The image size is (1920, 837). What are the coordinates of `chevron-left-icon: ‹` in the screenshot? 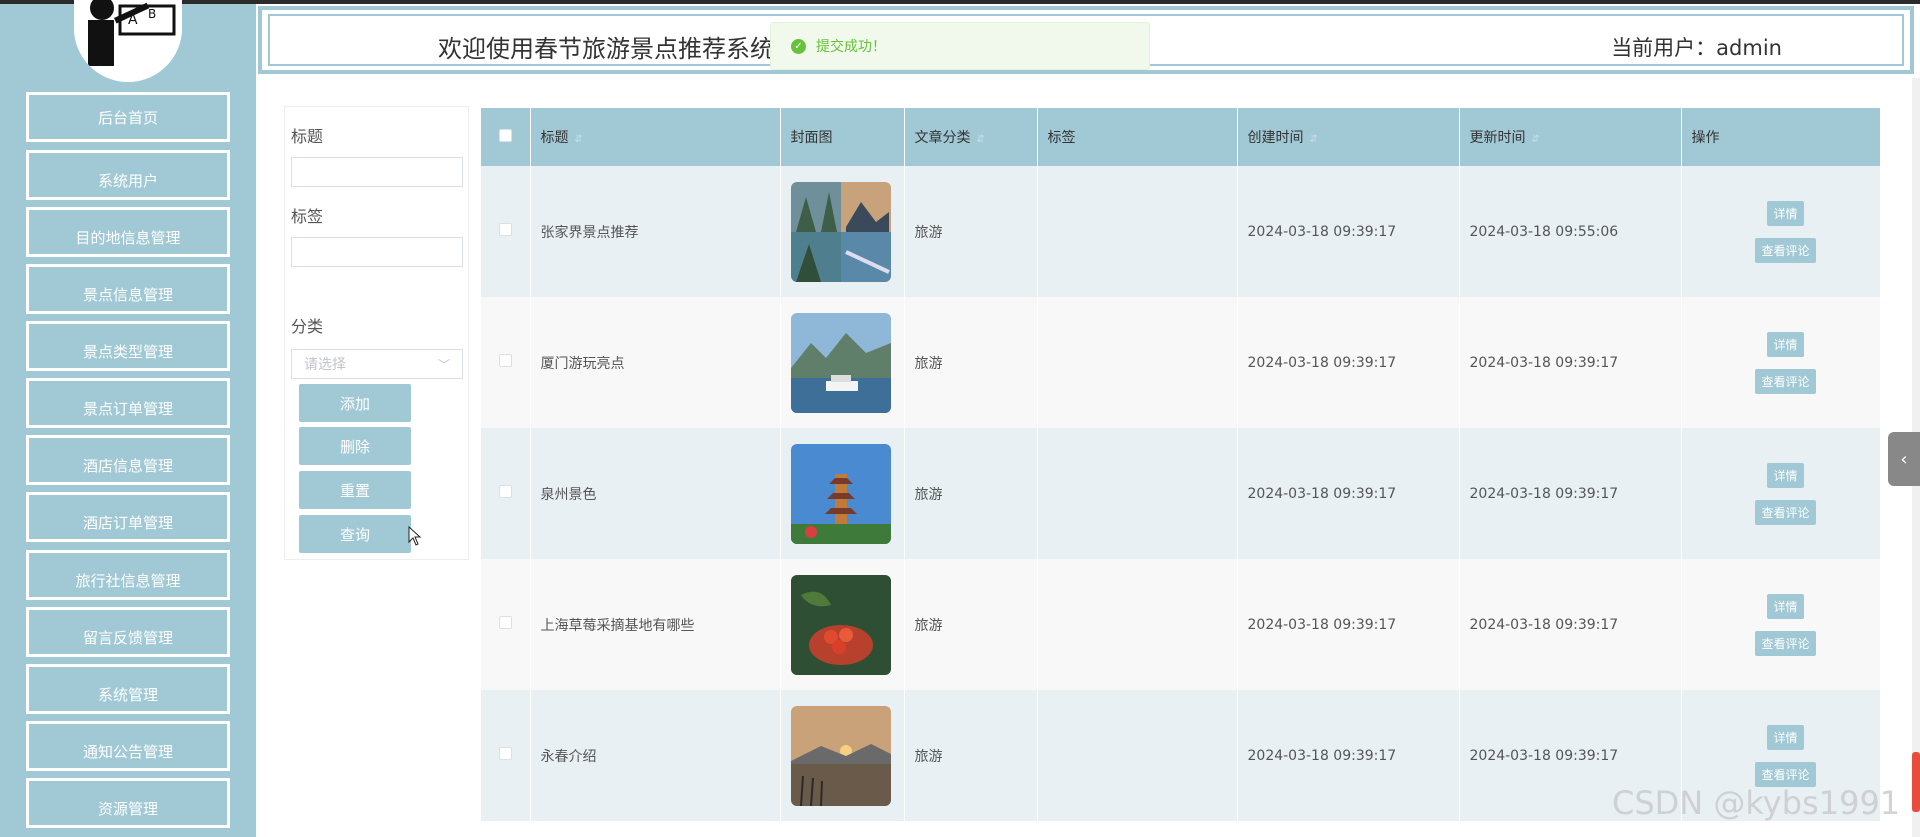 It's located at (1904, 459).